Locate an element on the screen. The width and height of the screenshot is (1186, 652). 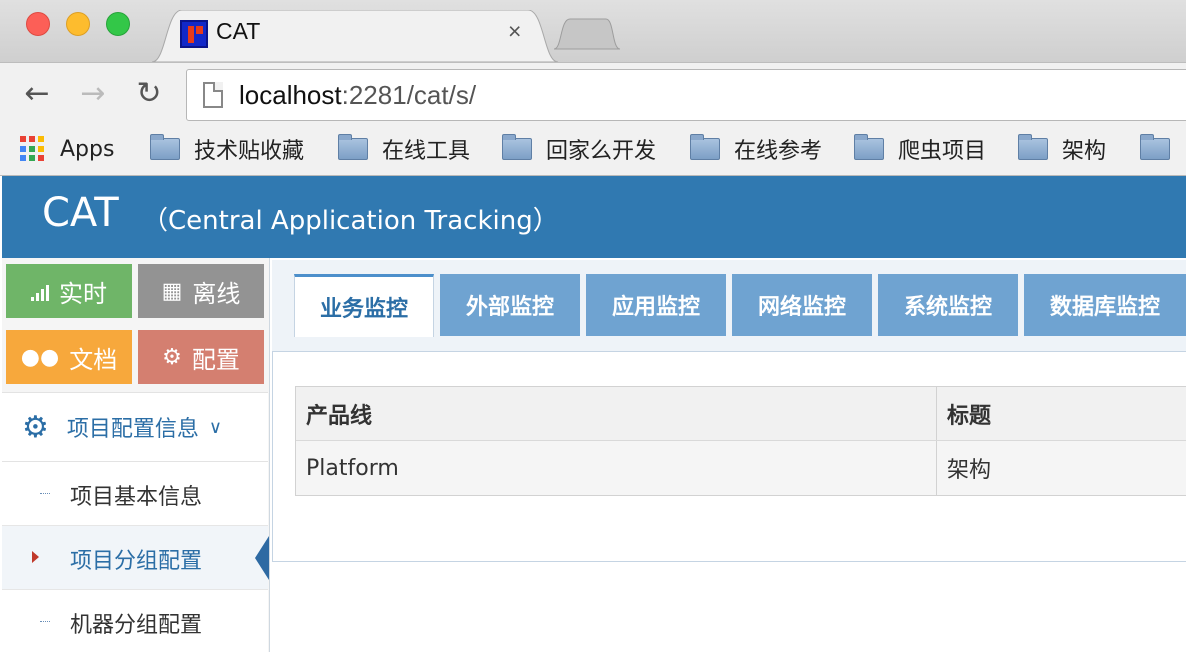
menu-project-config: ⚙ 项目配置信息 ∨ is located at coordinates (135, 427).